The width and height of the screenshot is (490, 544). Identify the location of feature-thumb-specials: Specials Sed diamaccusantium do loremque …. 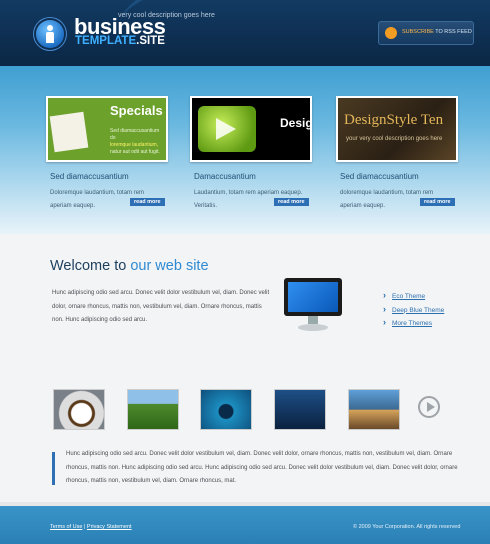
(107, 129).